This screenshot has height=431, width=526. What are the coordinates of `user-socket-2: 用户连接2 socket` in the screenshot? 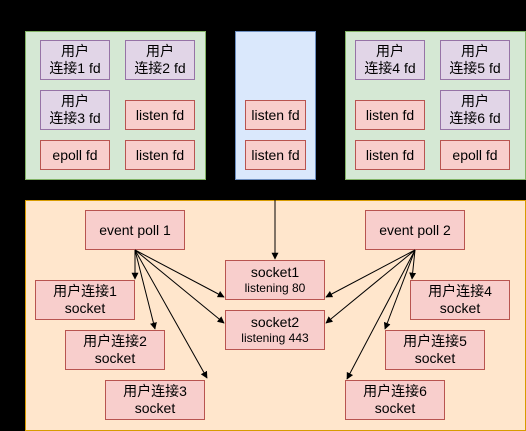 It's located at (115, 350).